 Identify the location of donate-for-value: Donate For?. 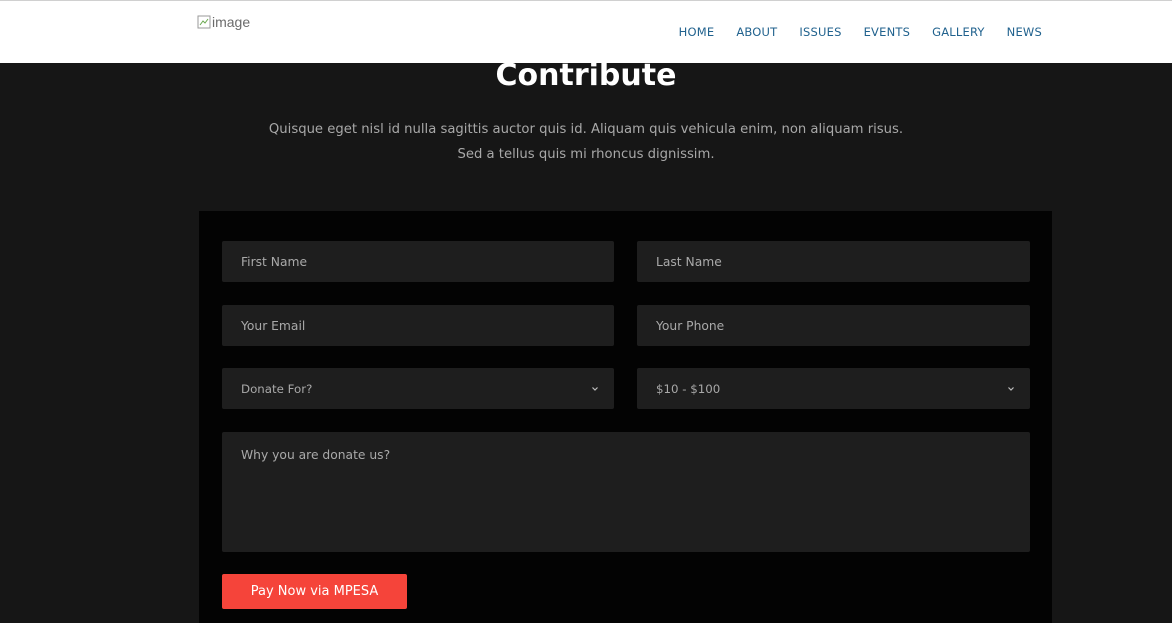
(277, 388).